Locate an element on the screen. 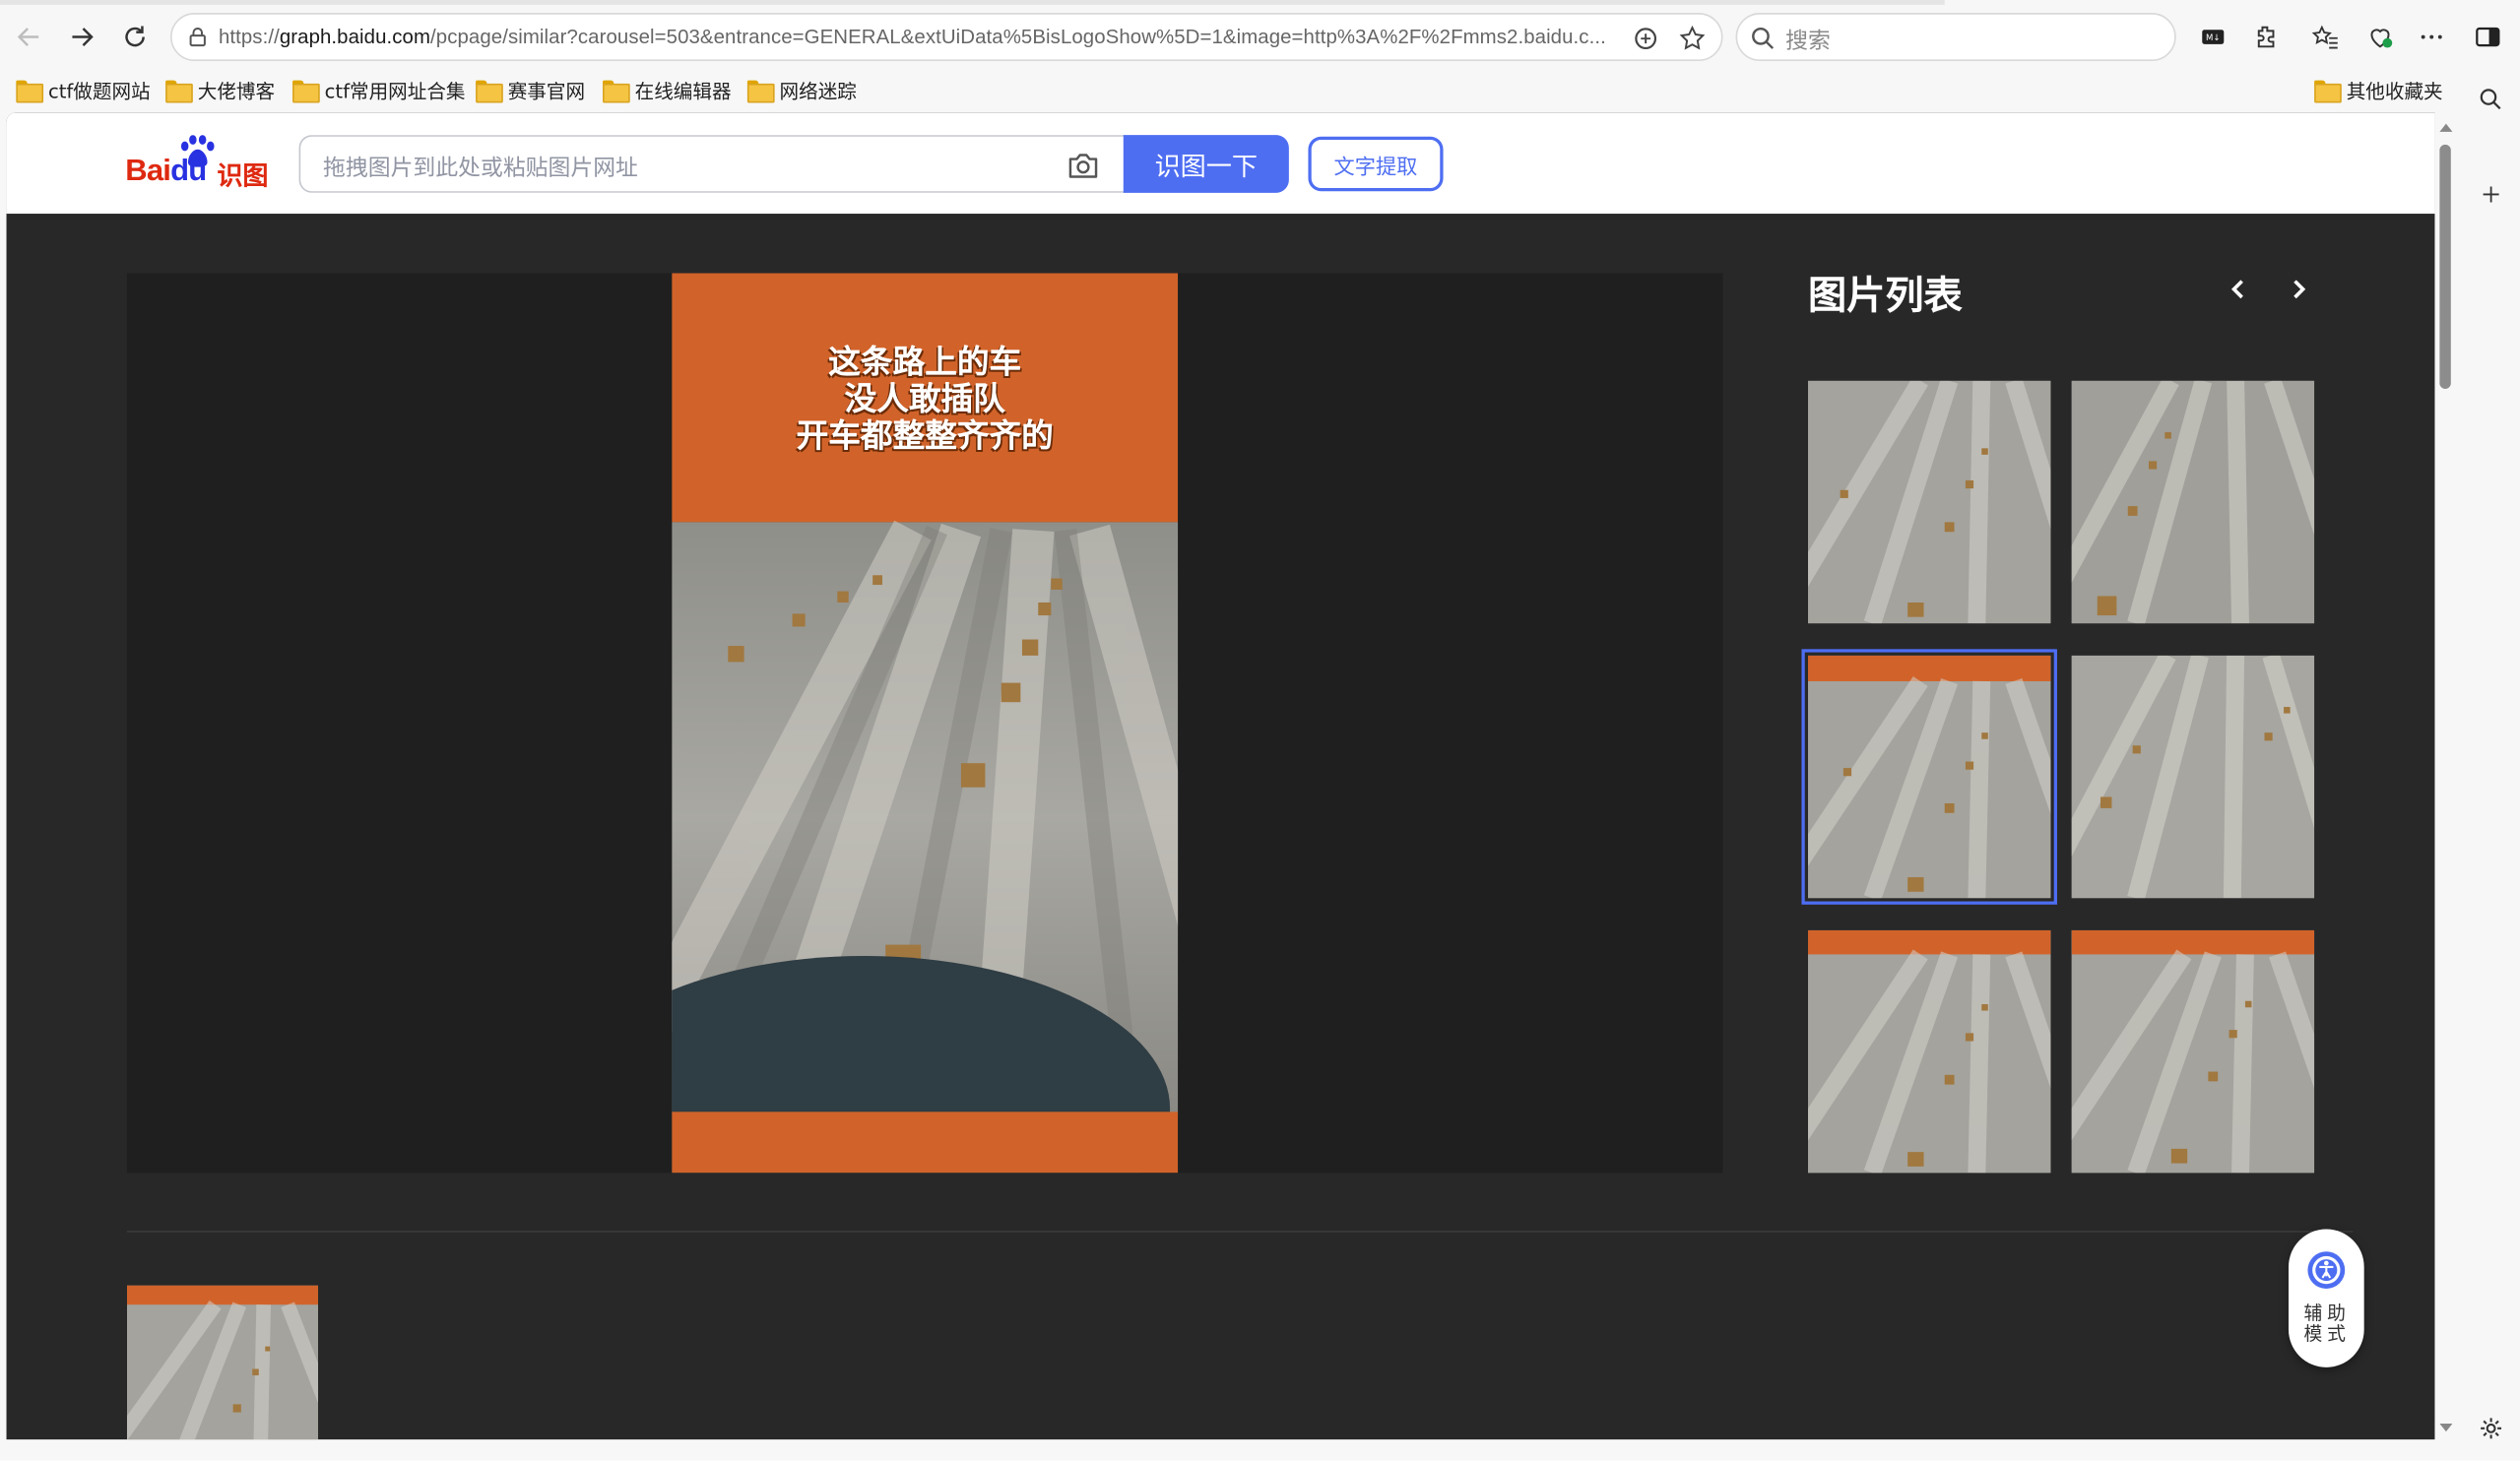 This screenshot has height=1461, width=2520. ellipsis-icon is located at coordinates (2431, 36).